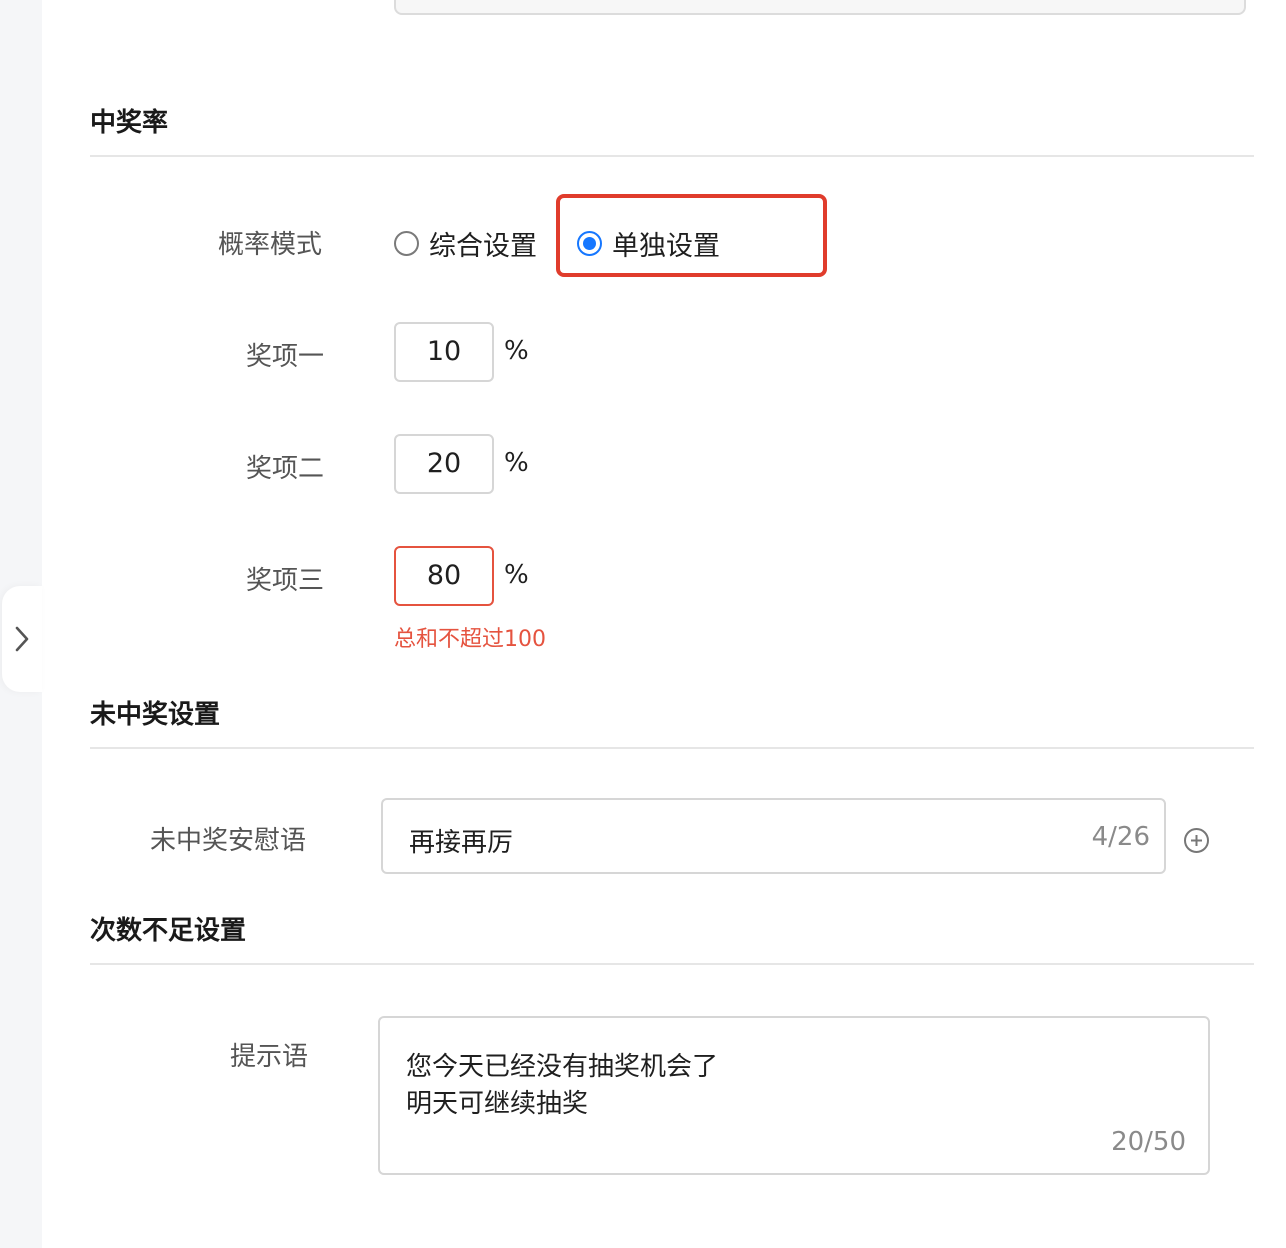 Image resolution: width=1286 pixels, height=1248 pixels. I want to click on radio-label: 综合设置, so click(483, 246).